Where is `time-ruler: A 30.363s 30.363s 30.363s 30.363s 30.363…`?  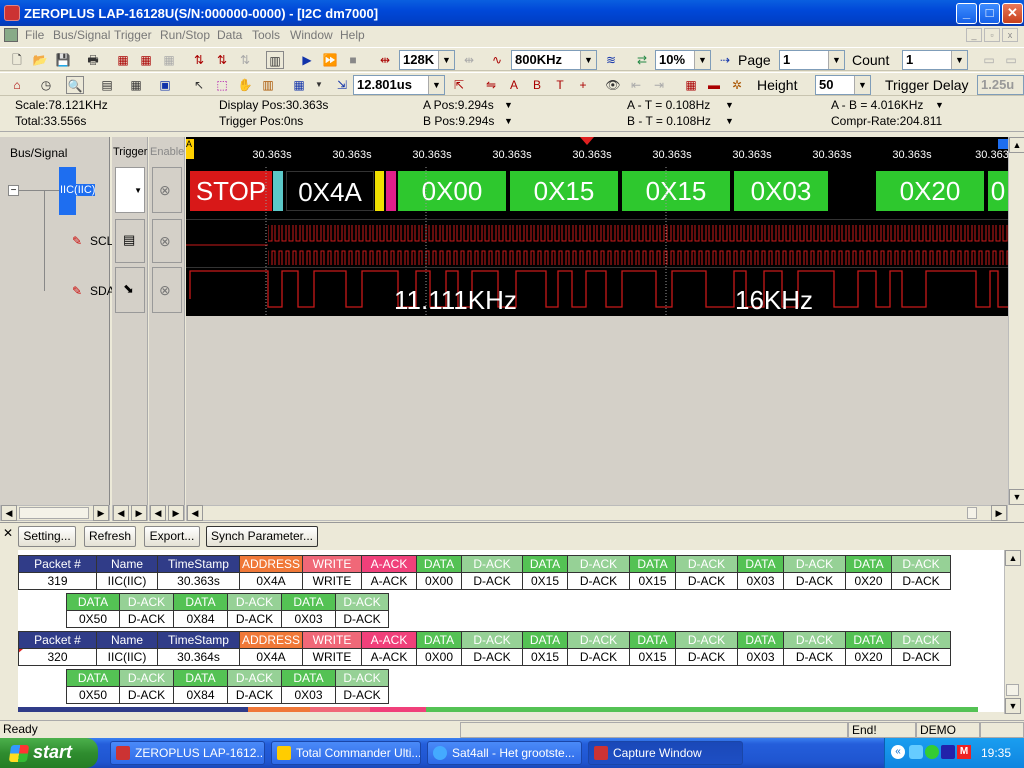 time-ruler: A 30.363s 30.363s 30.363s 30.363s 30.363… is located at coordinates (597, 152).